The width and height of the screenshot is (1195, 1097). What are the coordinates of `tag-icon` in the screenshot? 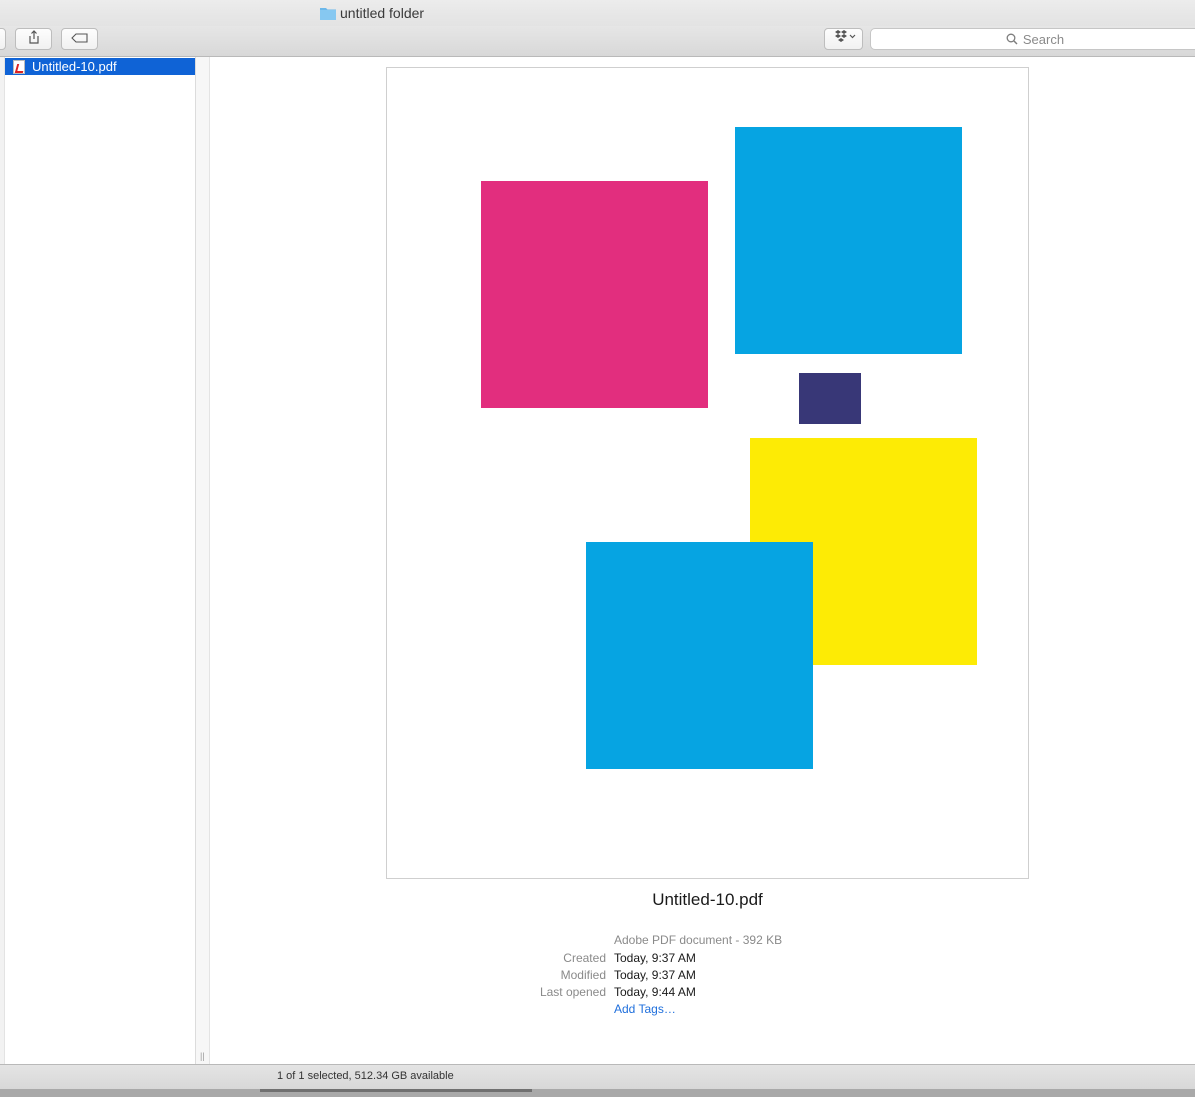 It's located at (79, 39).